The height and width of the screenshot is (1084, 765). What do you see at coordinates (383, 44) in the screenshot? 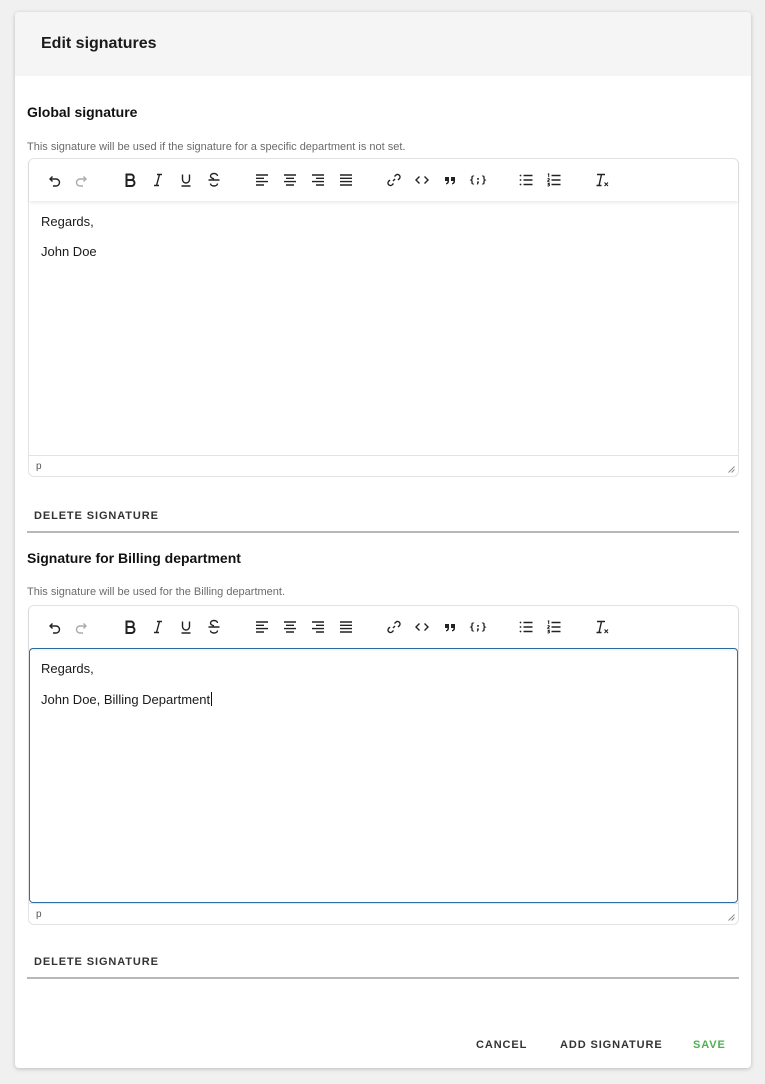
I see `dialog-header: Edit signatures` at bounding box center [383, 44].